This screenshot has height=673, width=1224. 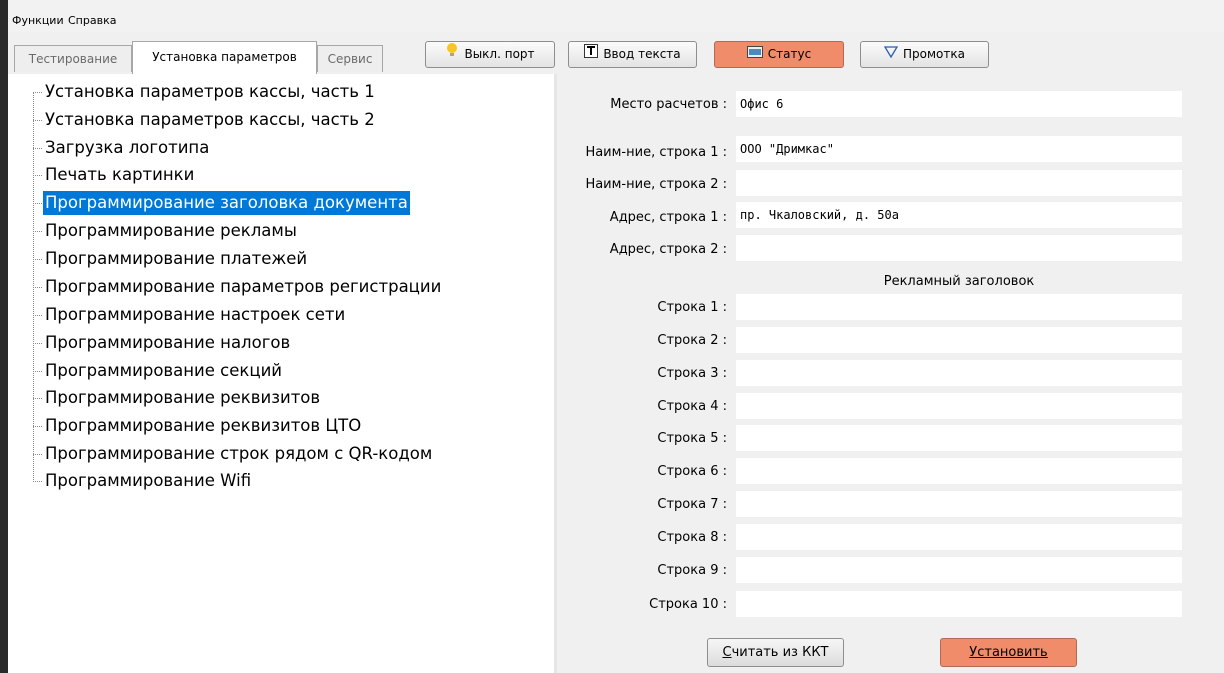 I want to click on ad-line-label: Строка 8 :, so click(x=692, y=537).